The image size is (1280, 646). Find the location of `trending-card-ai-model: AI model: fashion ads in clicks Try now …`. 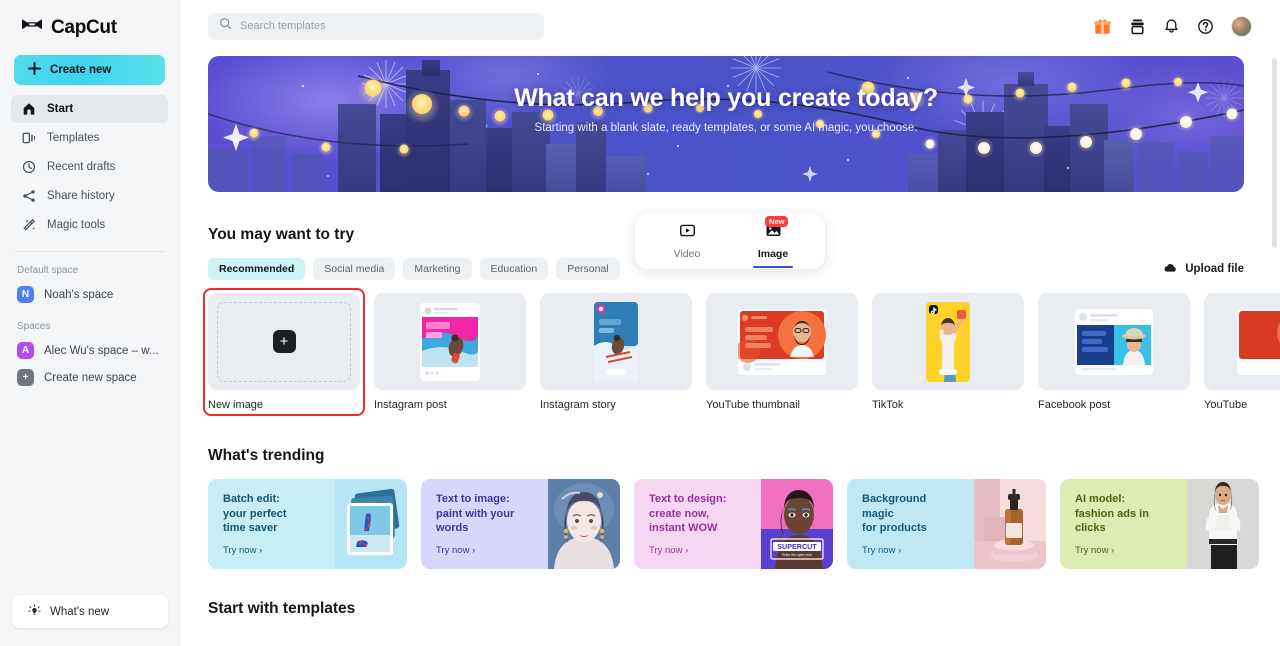

trending-card-ai-model: AI model: fashion ads in clicks Try now … is located at coordinates (1159, 524).